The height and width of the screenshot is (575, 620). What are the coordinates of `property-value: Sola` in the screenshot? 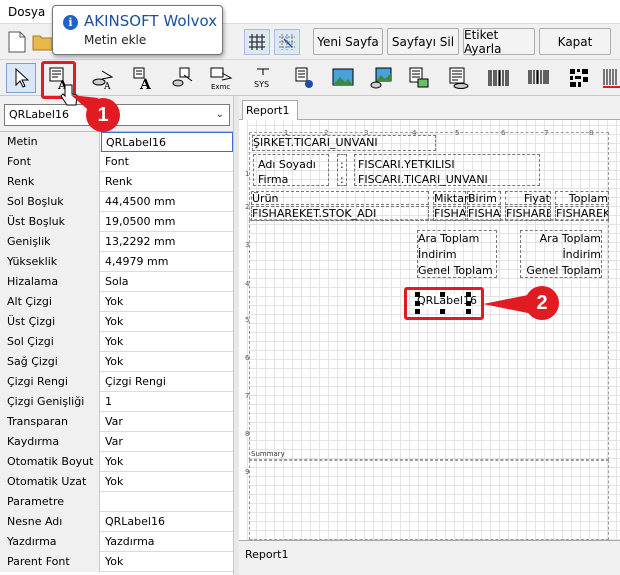 It's located at (167, 282).